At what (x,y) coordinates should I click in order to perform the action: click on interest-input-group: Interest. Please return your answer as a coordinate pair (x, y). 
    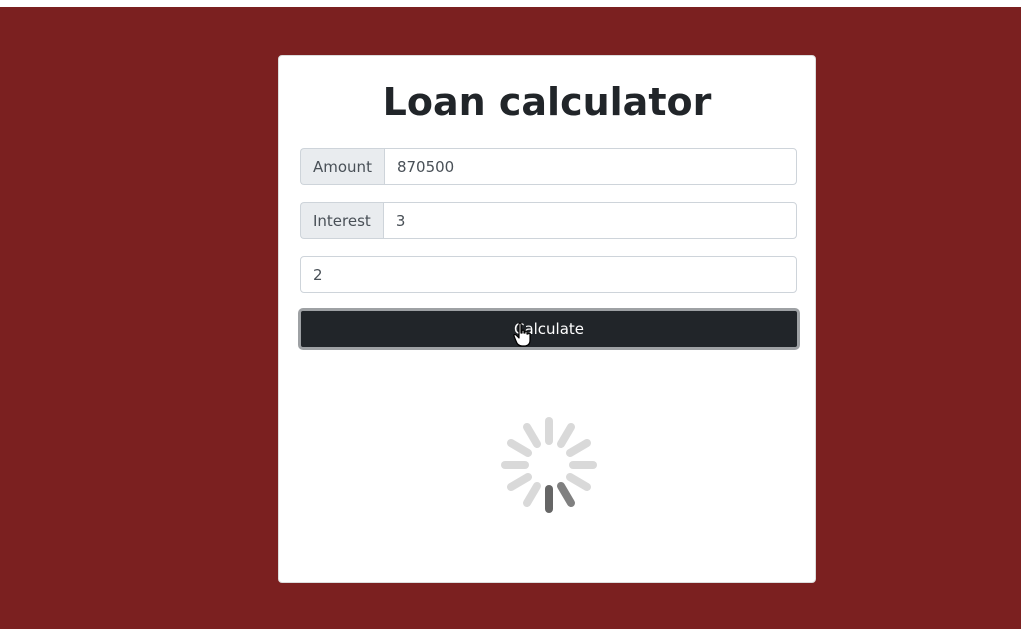
    Looking at the image, I should click on (548, 220).